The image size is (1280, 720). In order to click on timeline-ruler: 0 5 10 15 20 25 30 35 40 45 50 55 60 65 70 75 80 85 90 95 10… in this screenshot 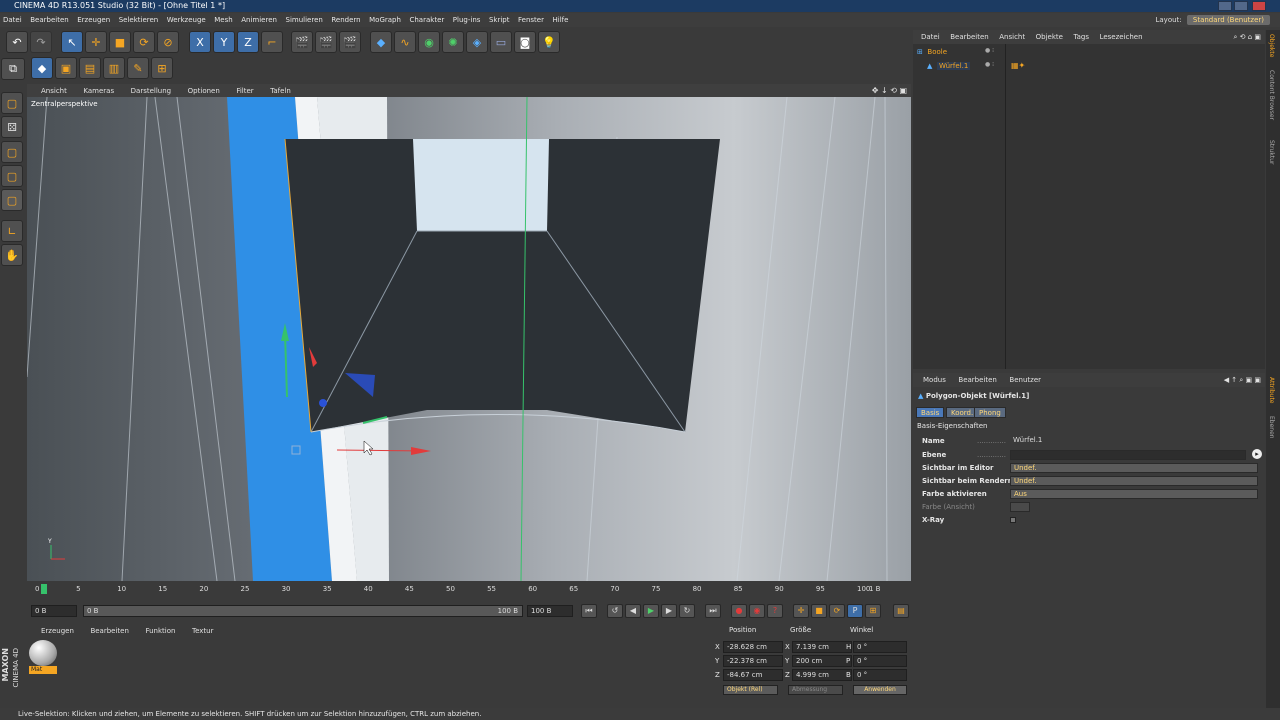, I will do `click(469, 590)`.